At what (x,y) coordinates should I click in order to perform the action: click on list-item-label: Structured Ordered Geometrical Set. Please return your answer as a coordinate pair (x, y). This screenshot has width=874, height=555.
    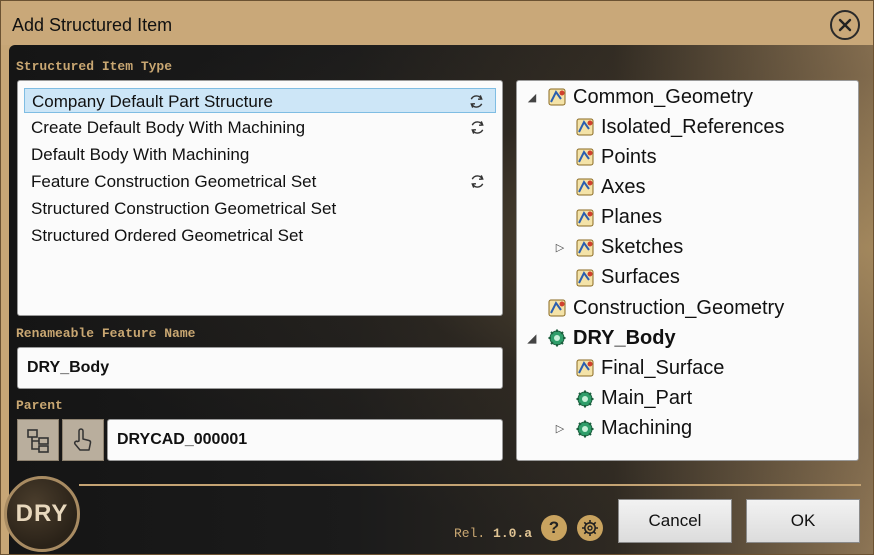
    Looking at the image, I should click on (167, 235).